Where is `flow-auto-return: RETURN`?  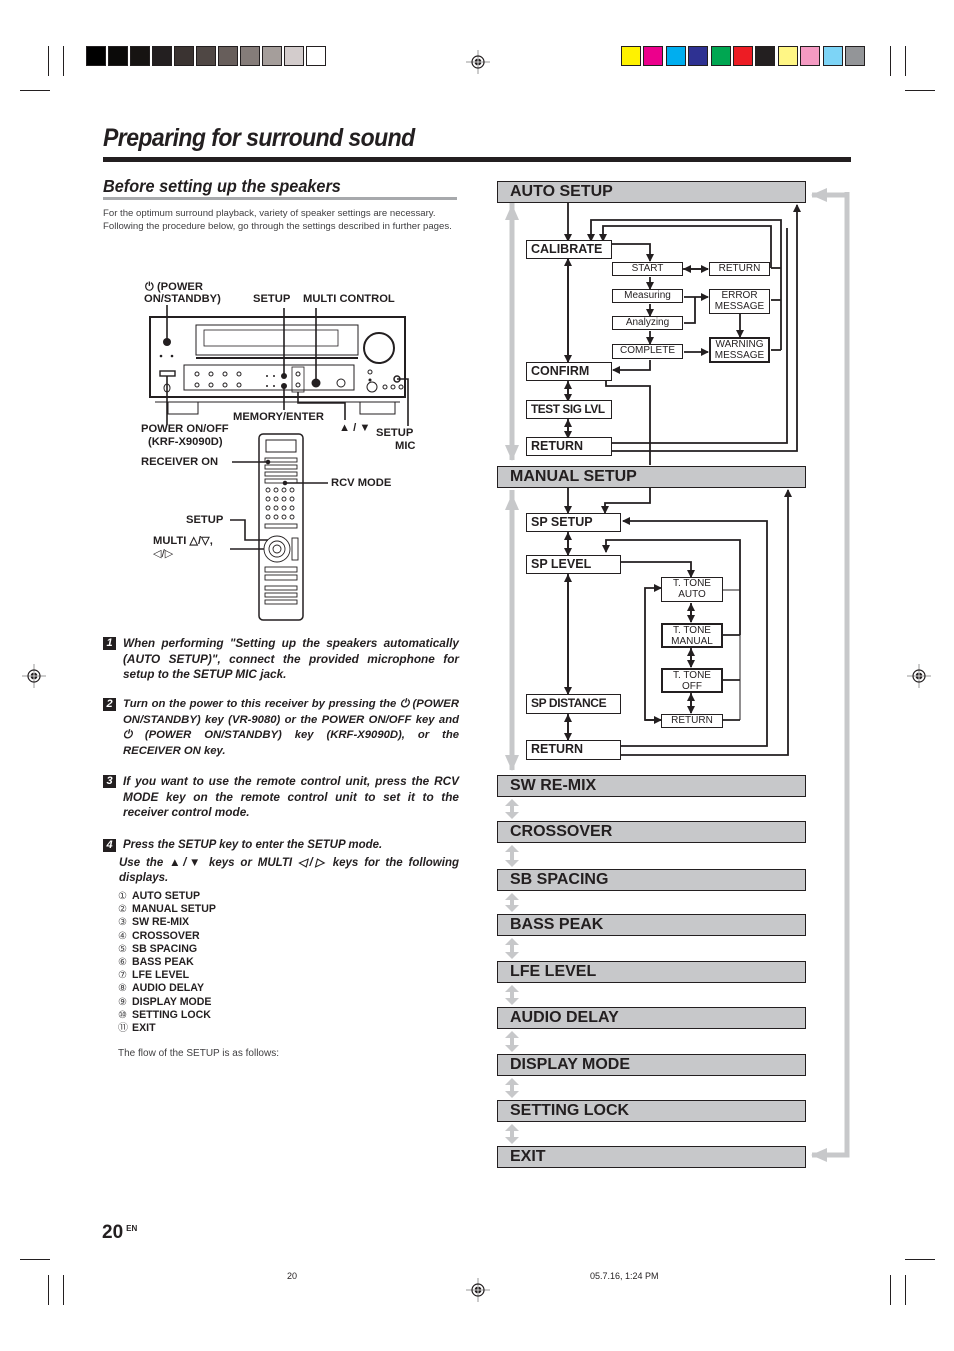
flow-auto-return: RETURN is located at coordinates (569, 446).